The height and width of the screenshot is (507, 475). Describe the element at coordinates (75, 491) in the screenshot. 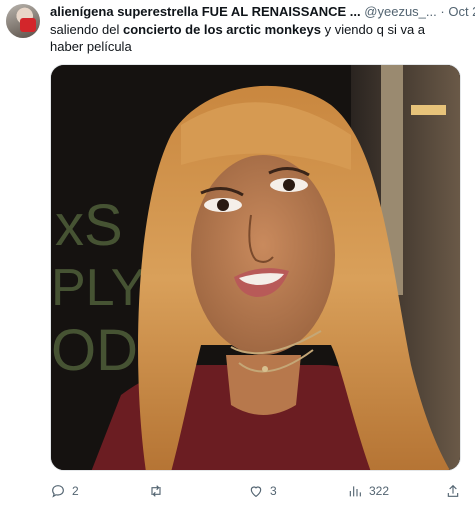

I see `reply-count: 2` at that location.